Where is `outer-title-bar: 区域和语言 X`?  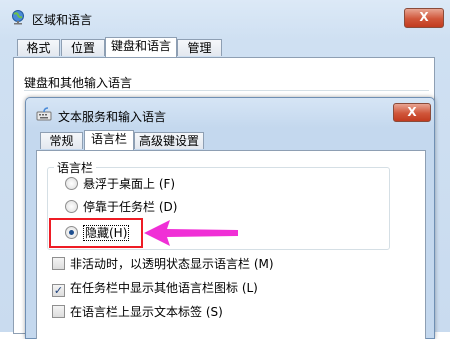 outer-title-bar: 区域和语言 X is located at coordinates (225, 18).